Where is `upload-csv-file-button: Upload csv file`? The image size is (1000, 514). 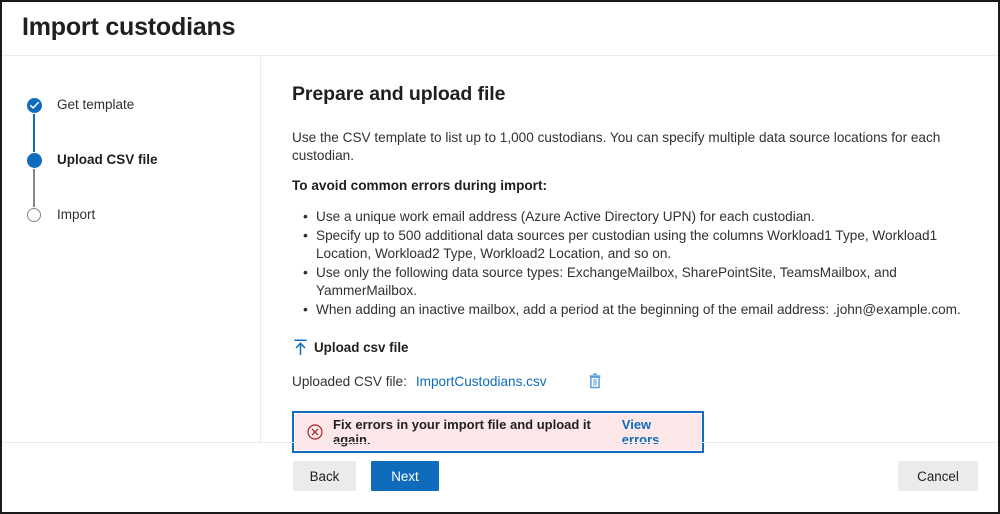
upload-csv-file-button: Upload csv file is located at coordinates (636, 347).